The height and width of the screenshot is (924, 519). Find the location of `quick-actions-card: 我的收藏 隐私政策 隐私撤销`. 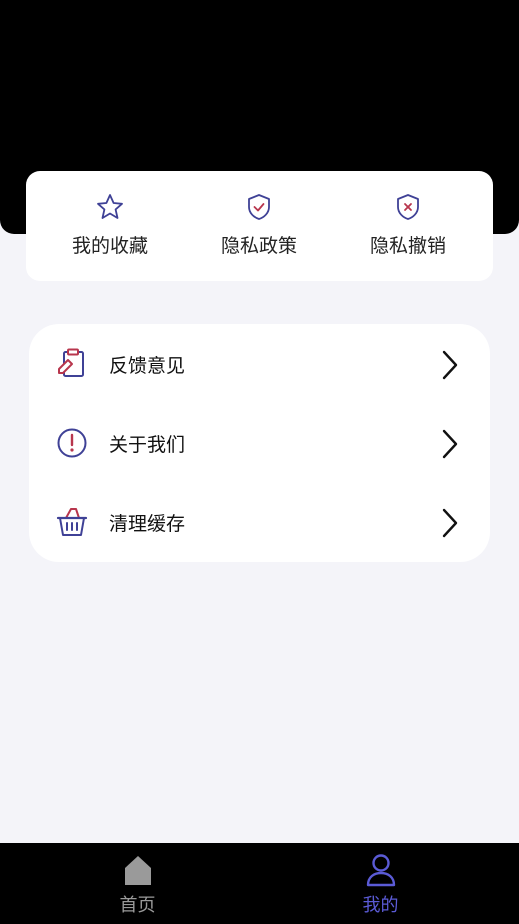

quick-actions-card: 我的收藏 隐私政策 隐私撤销 is located at coordinates (259, 226).